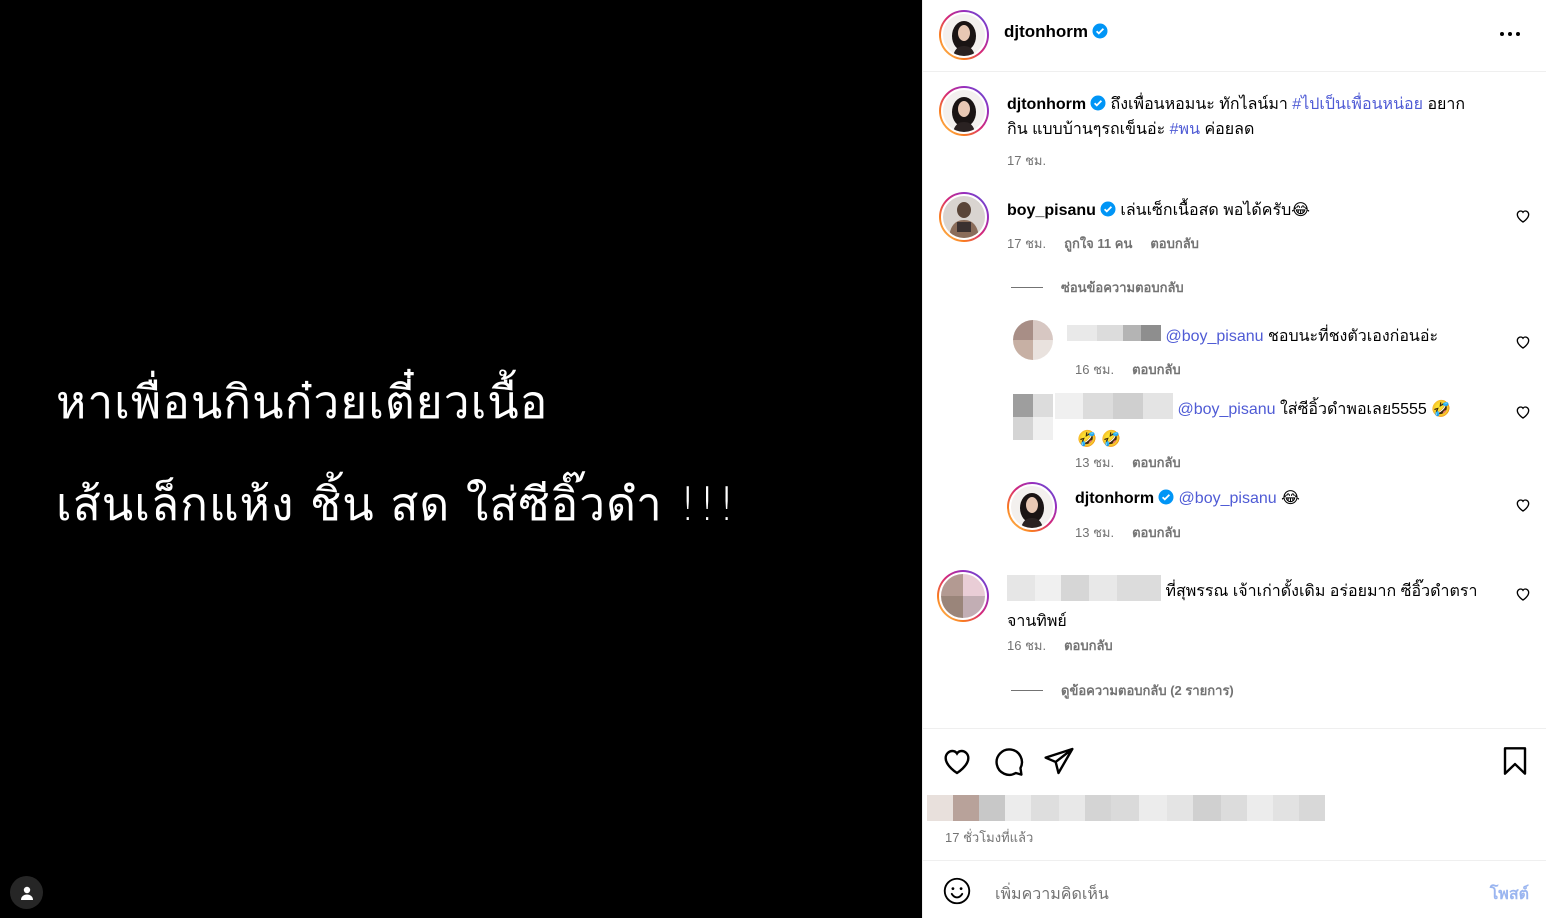  What do you see at coordinates (1126, 808) in the screenshot?
I see `blurred-likes` at bounding box center [1126, 808].